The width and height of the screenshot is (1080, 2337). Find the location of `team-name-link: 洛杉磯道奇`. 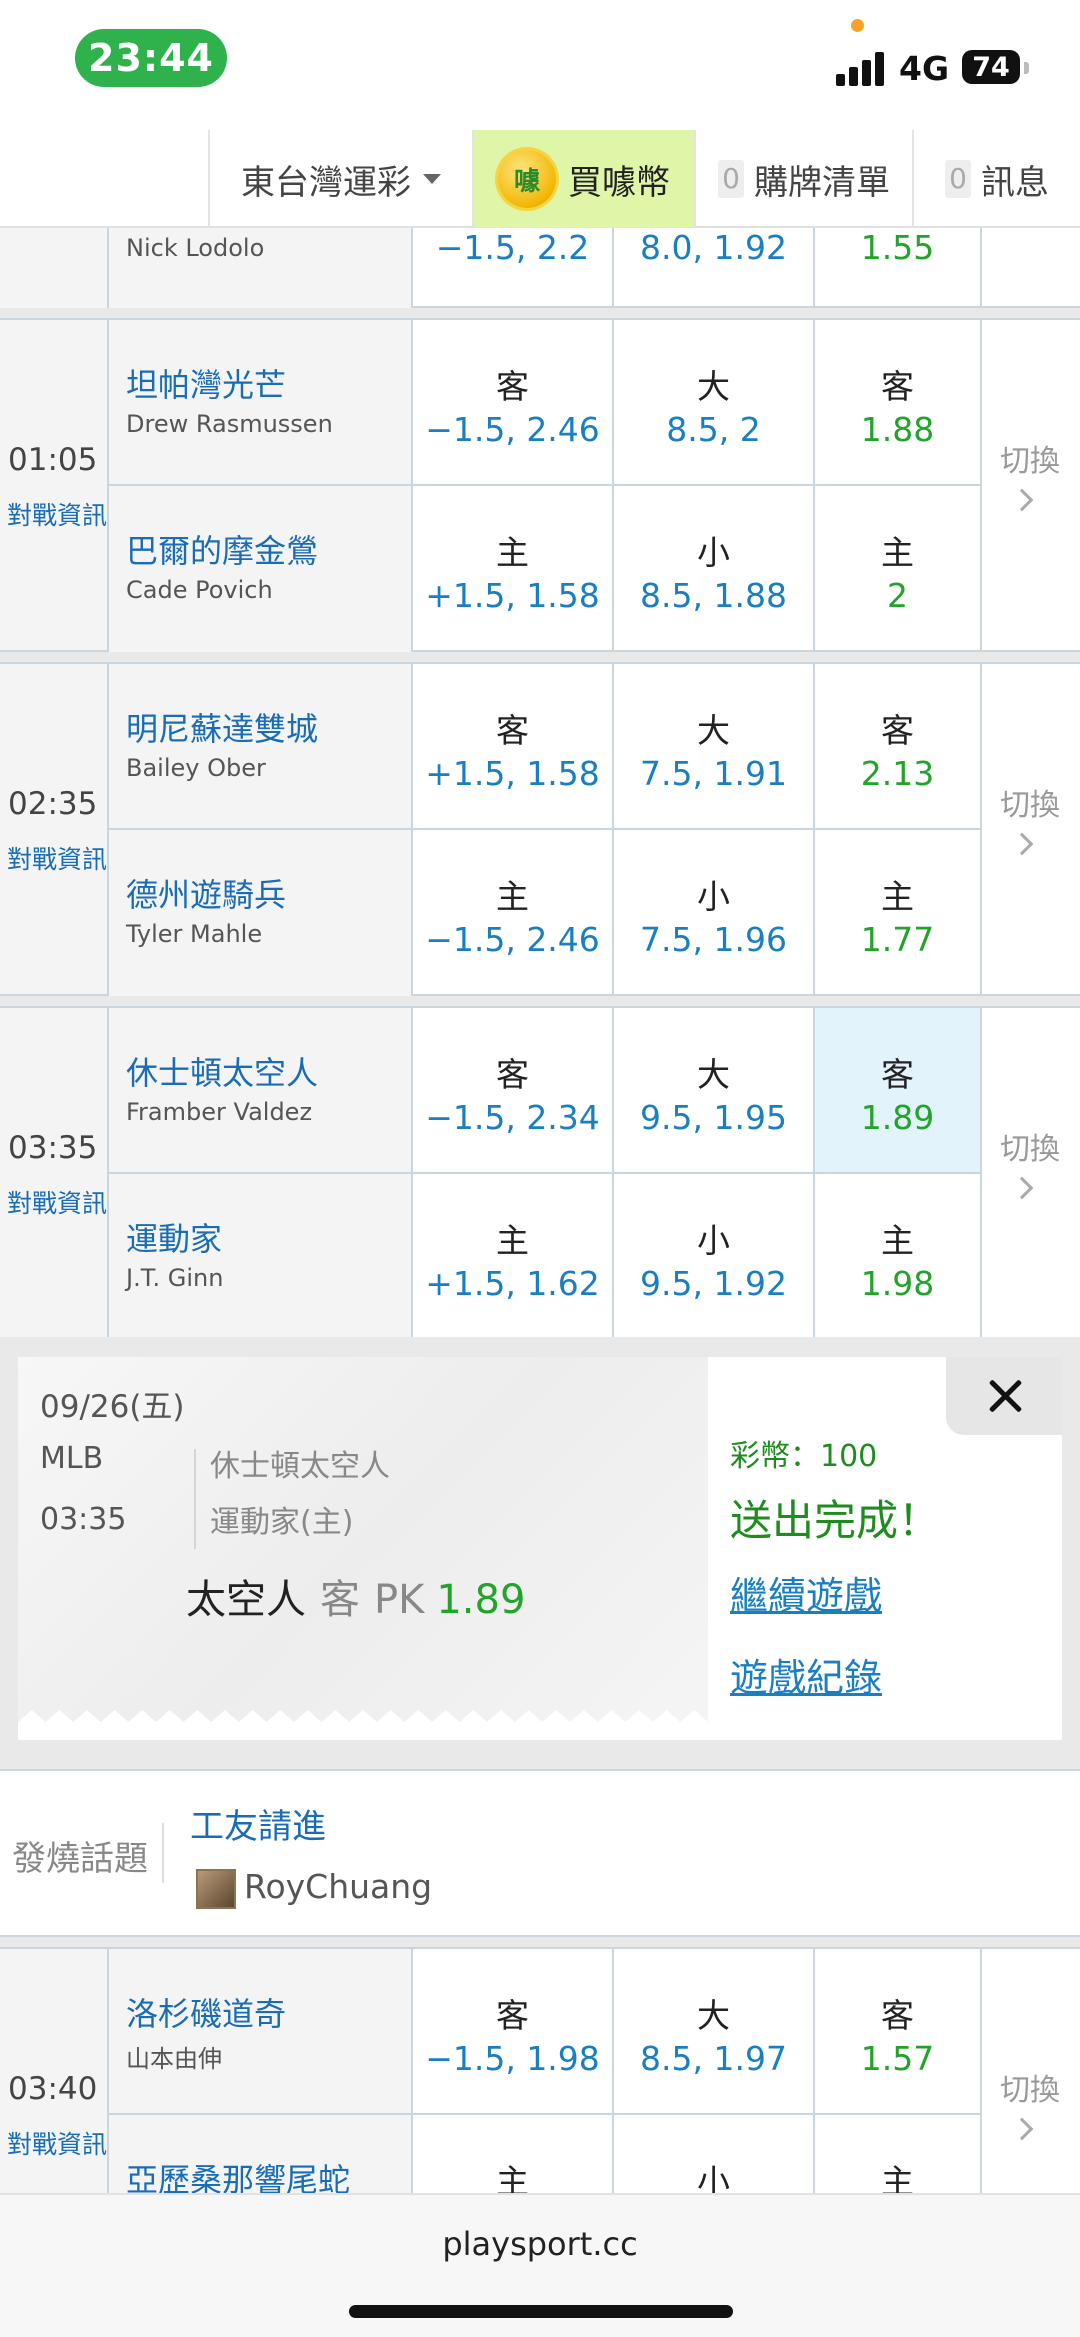

team-name-link: 洛杉磯道奇 is located at coordinates (206, 2012).